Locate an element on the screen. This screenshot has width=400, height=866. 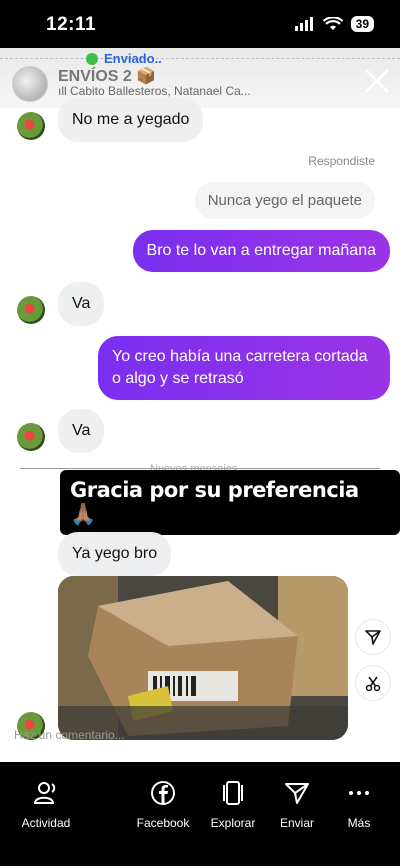
group-avatar is located at coordinates (30, 84).